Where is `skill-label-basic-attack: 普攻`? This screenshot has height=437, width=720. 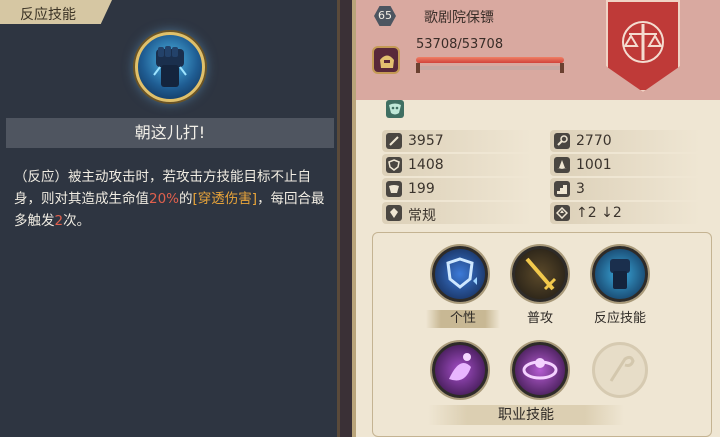 skill-label-basic-attack: 普攻 is located at coordinates (540, 319).